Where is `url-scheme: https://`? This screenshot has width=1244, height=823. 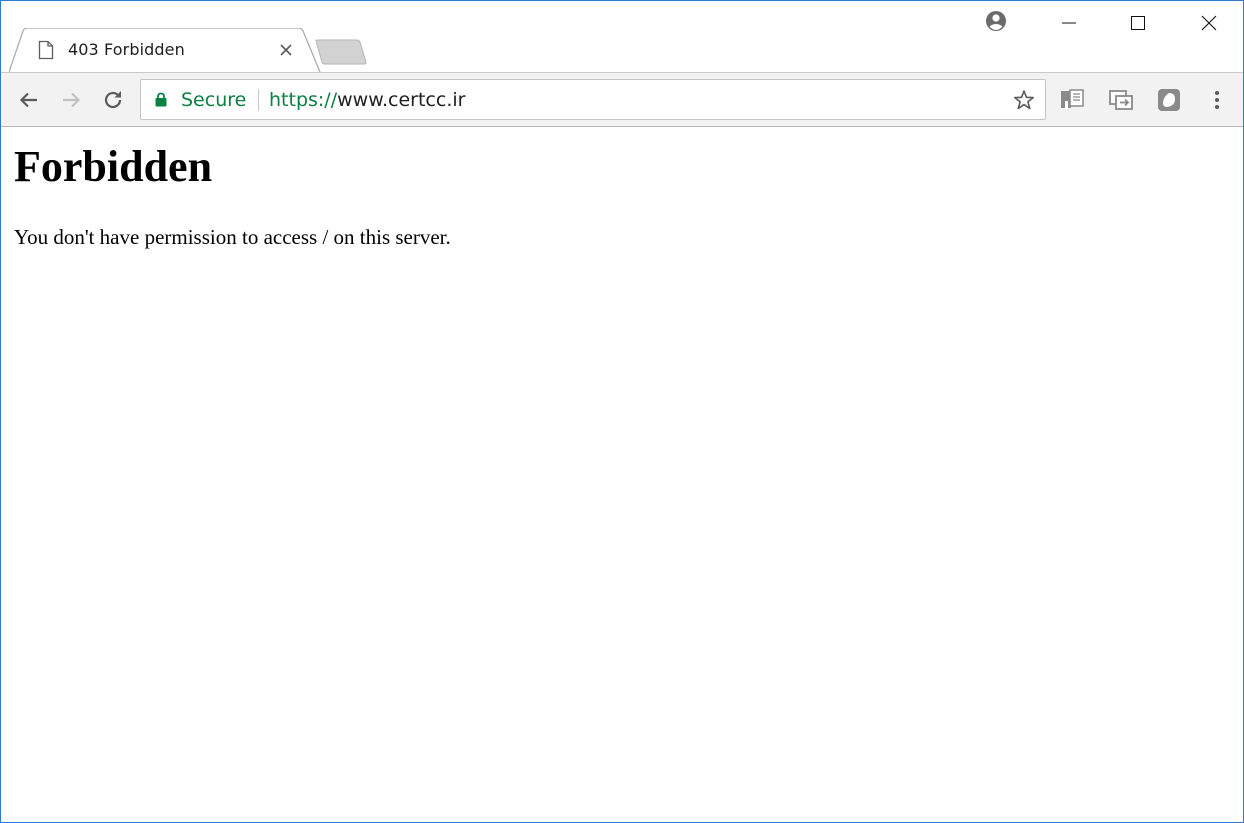 url-scheme: https:// is located at coordinates (303, 100).